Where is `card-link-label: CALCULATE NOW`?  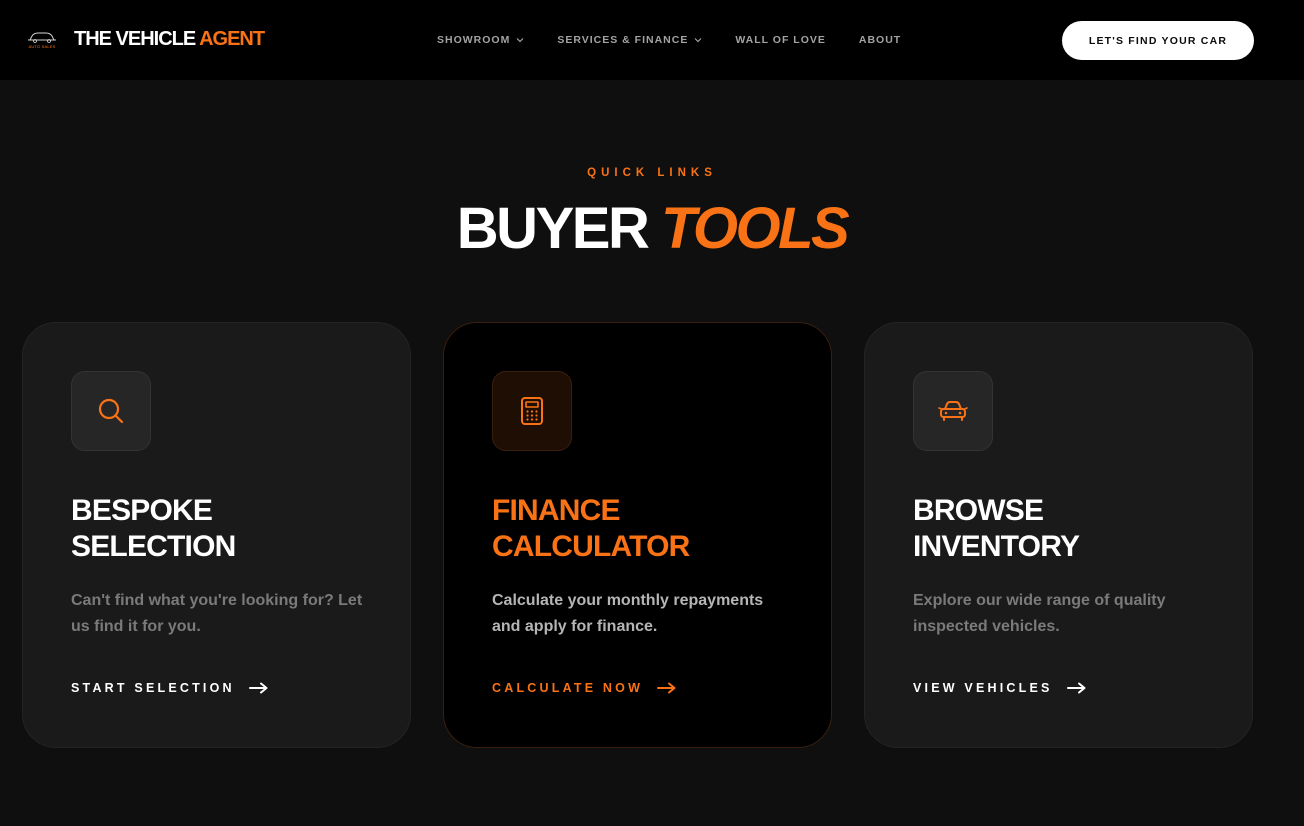 card-link-label: CALCULATE NOW is located at coordinates (568, 688).